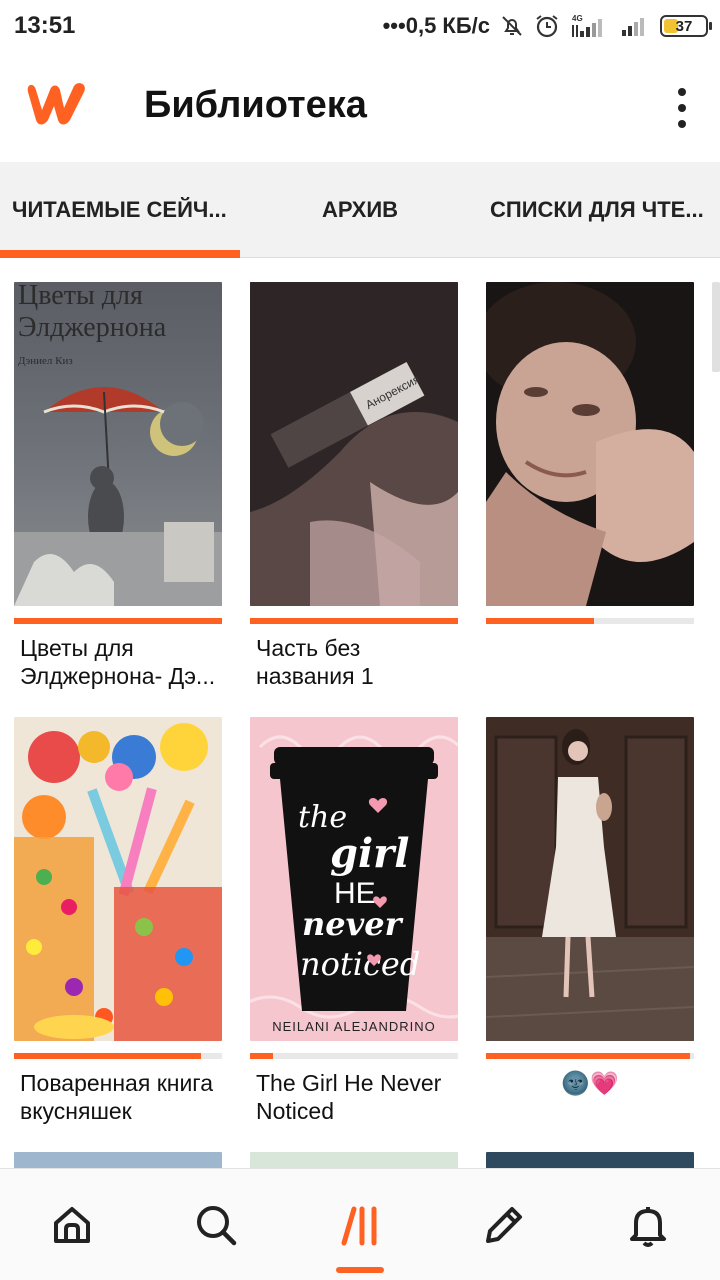  I want to click on pencil-icon, so click(504, 1225).